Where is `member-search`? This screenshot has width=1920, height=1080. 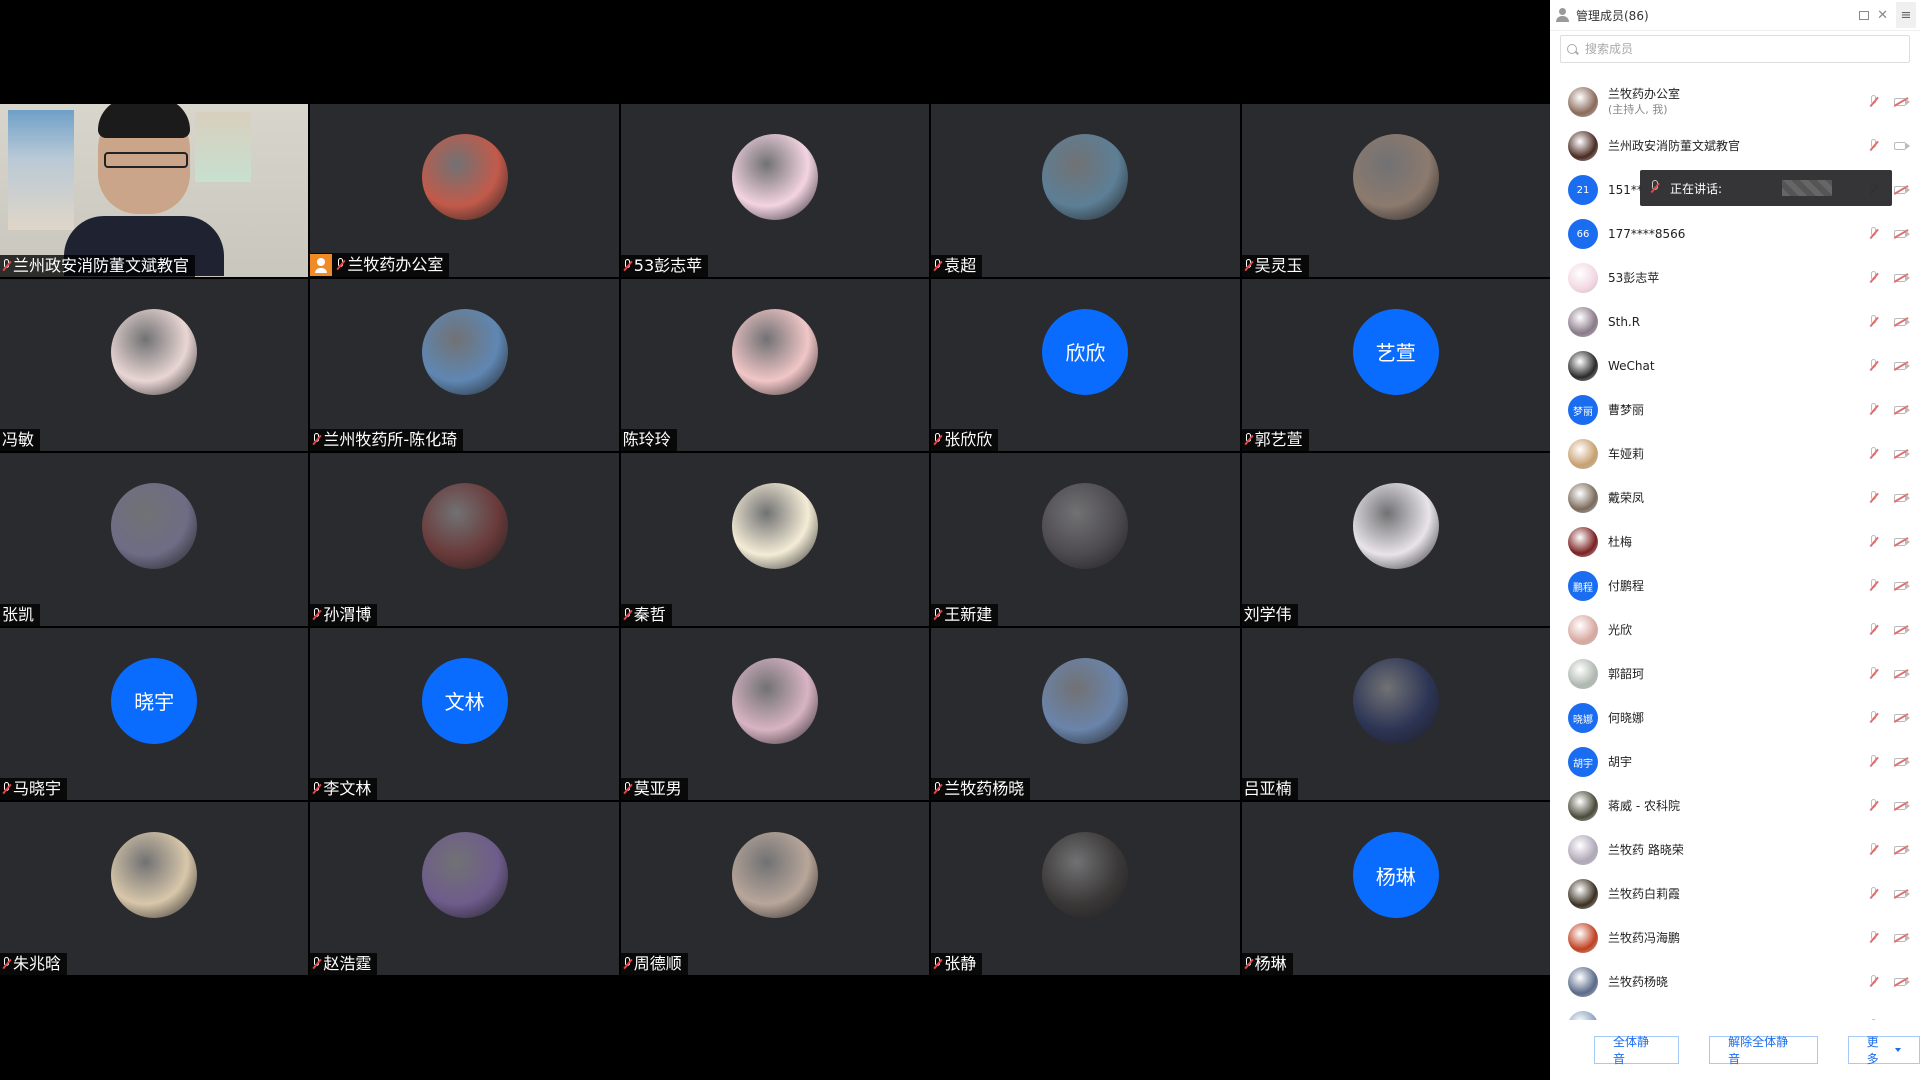 member-search is located at coordinates (1735, 49).